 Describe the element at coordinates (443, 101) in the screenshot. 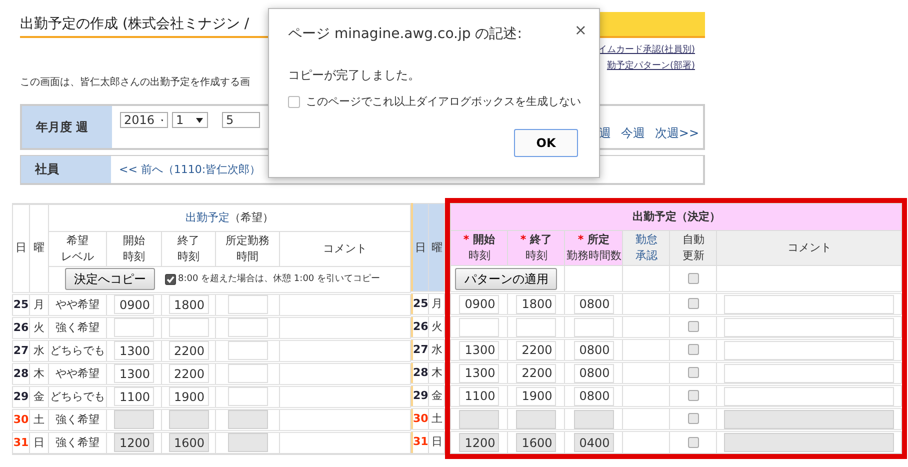

I see `checkbox-label: このページでこれ以上ダイアログボックスを生成しない` at that location.